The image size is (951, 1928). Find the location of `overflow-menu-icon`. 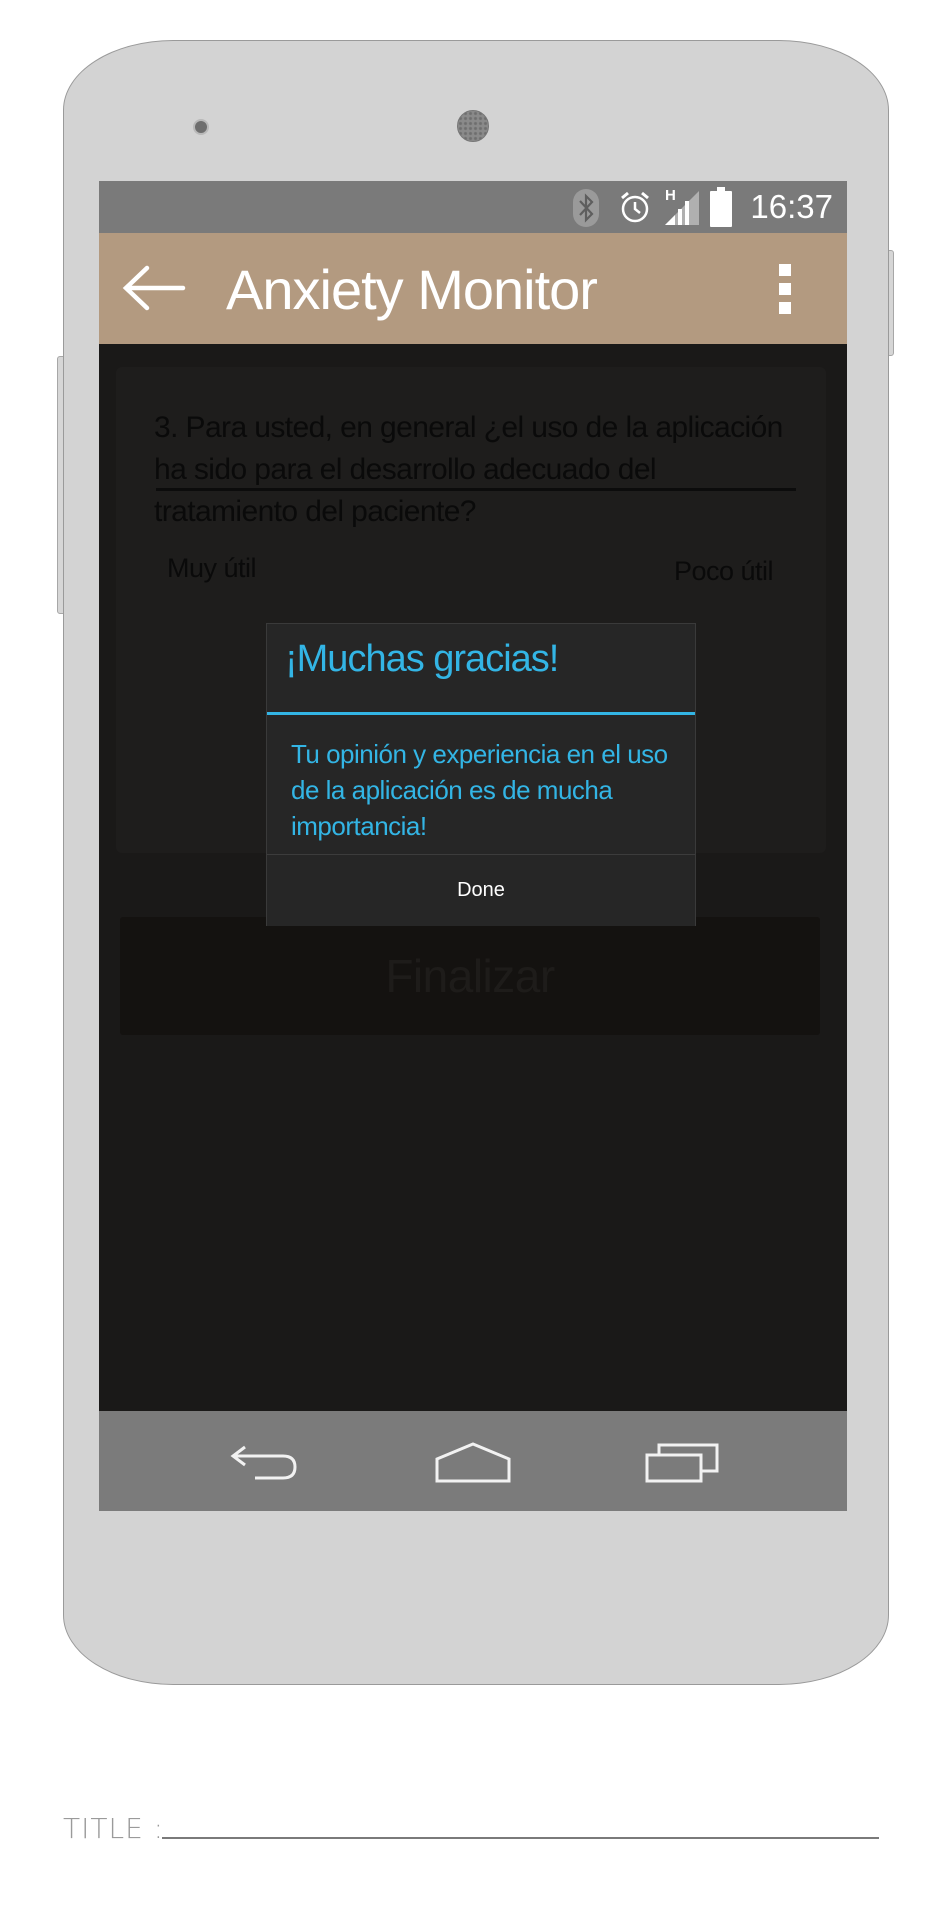

overflow-menu-icon is located at coordinates (786, 290).